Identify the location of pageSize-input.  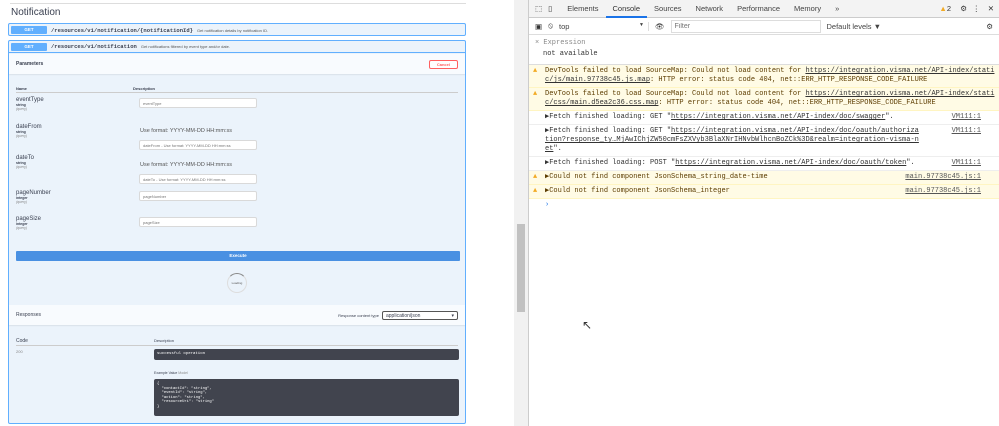
(198, 222).